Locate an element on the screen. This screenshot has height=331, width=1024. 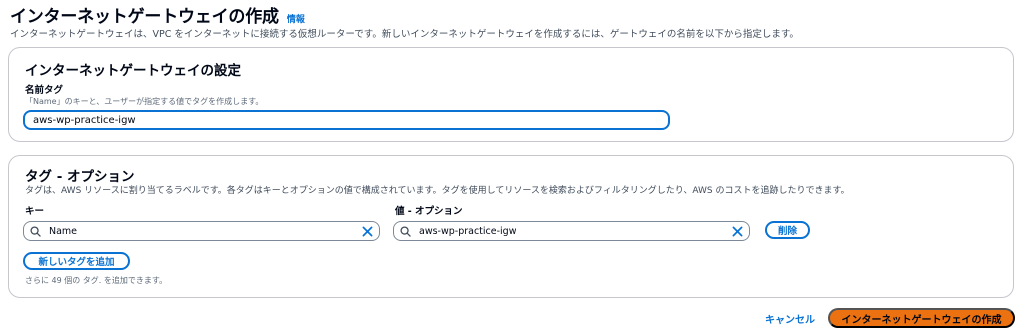
page-title: インターネットゲートウェイの作成 is located at coordinates (144, 17).